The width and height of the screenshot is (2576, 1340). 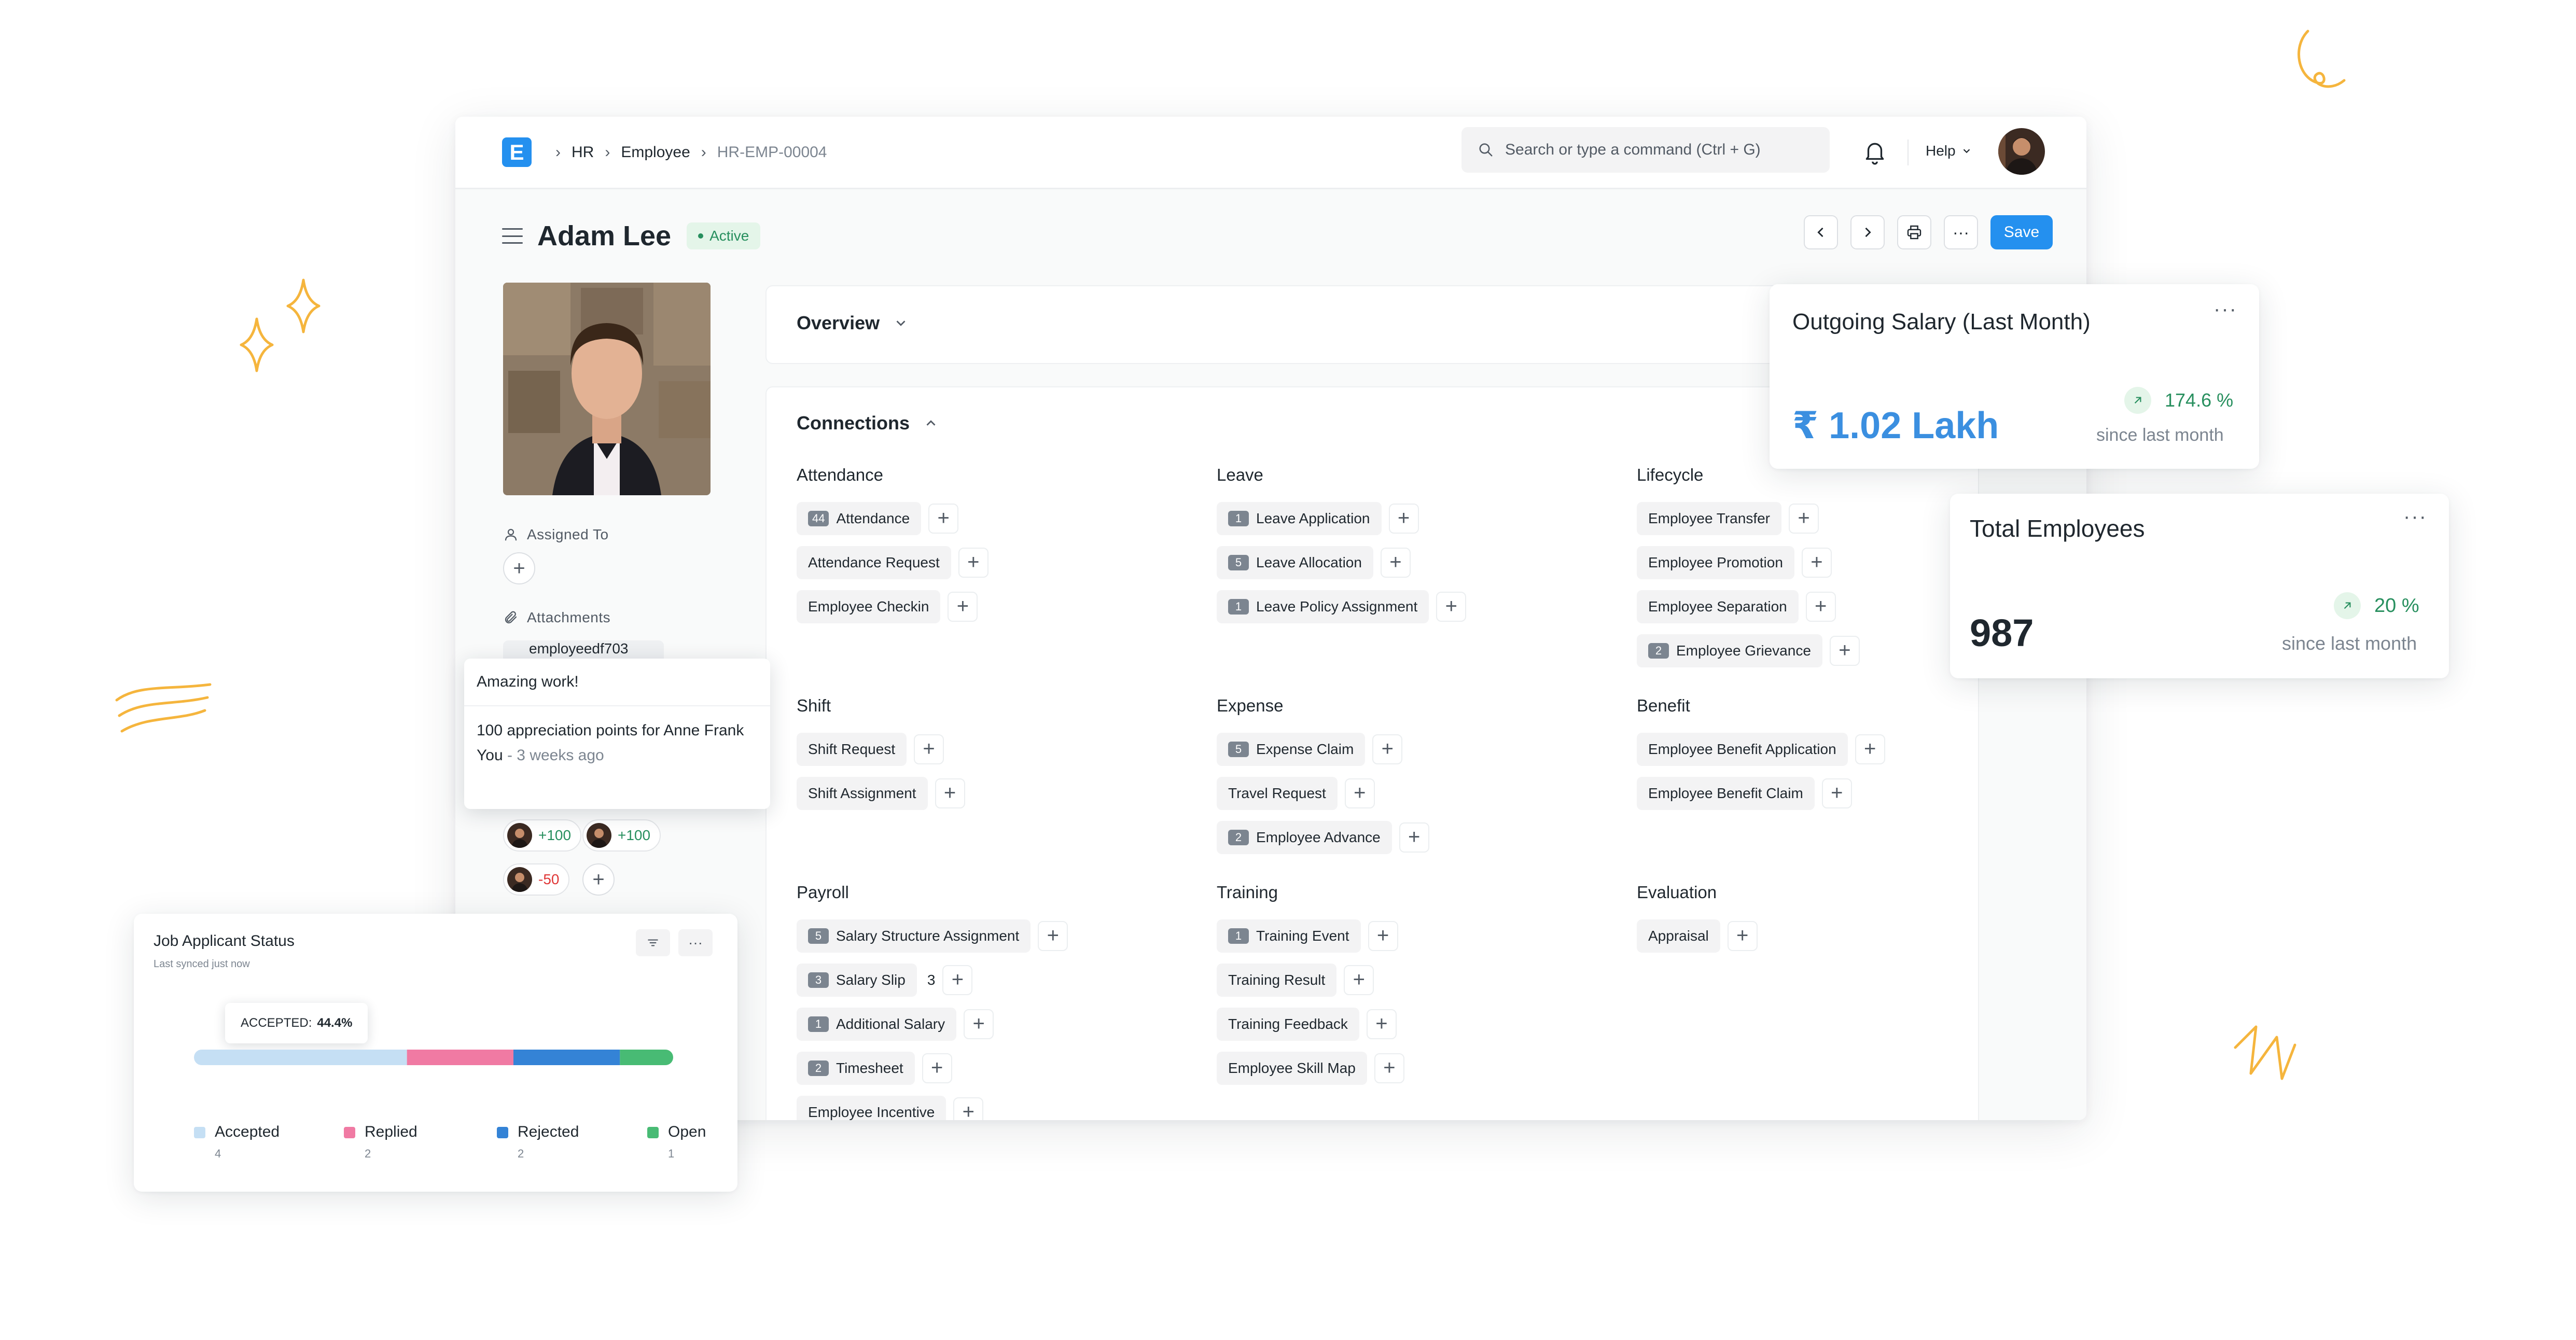 I want to click on connection-link: Employee Benefit Application, so click(x=1742, y=749).